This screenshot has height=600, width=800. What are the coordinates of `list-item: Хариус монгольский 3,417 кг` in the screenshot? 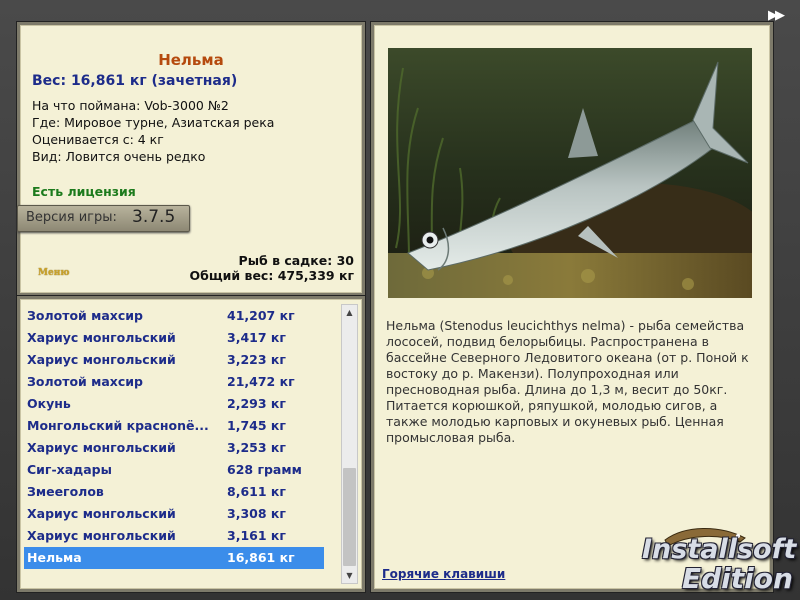 It's located at (174, 338).